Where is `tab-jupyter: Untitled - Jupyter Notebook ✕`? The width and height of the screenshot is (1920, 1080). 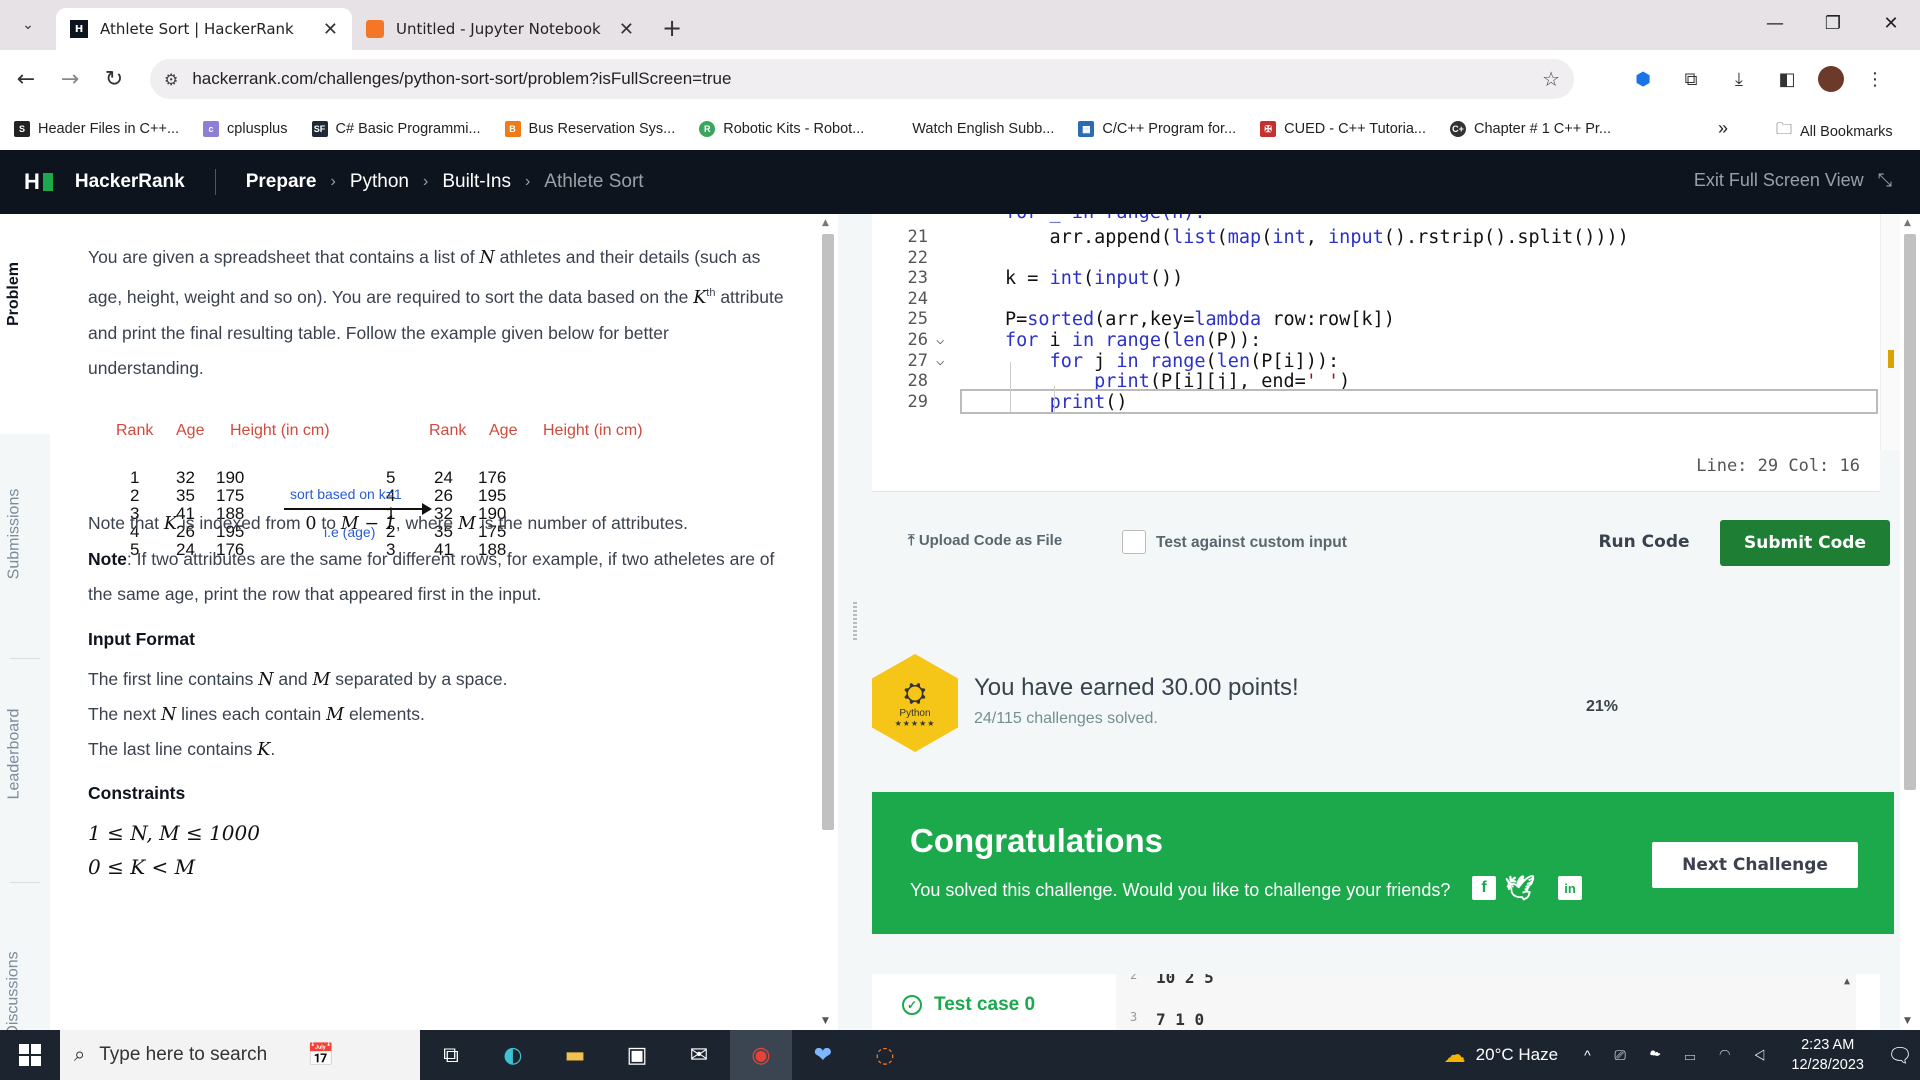 tab-jupyter: Untitled - Jupyter Notebook ✕ is located at coordinates (500, 29).